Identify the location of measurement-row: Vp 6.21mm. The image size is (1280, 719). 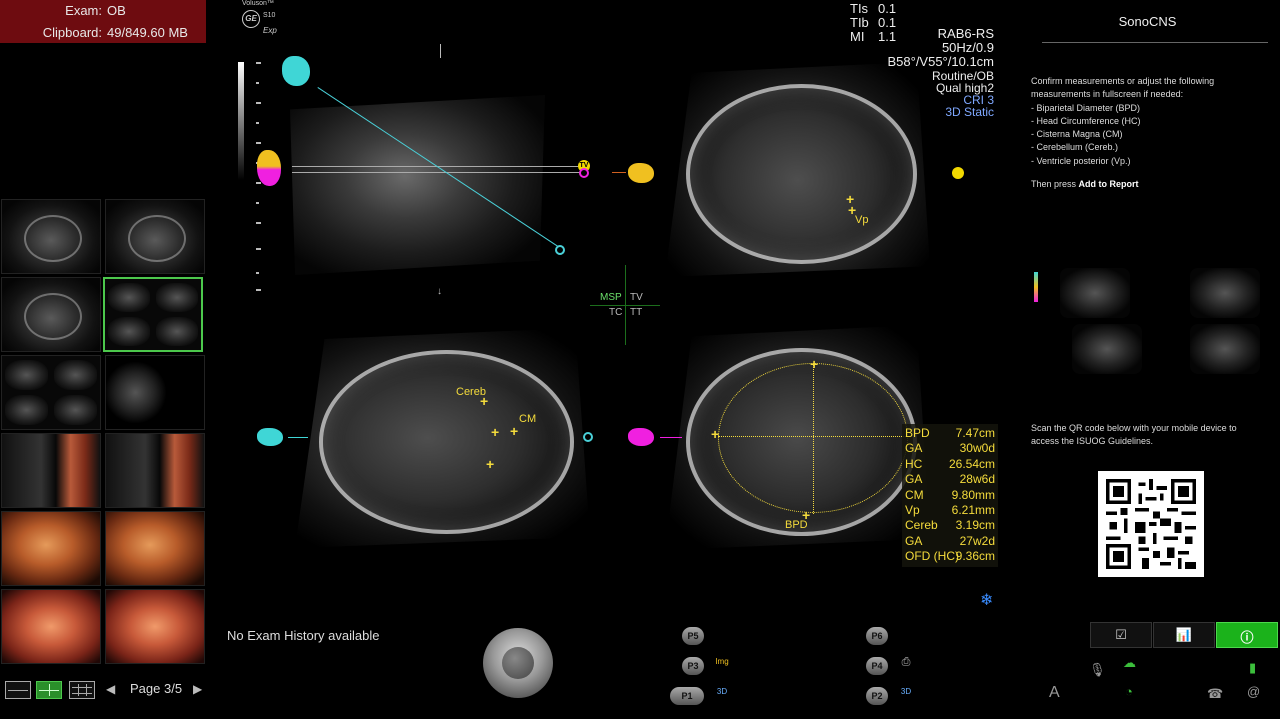
(951, 510).